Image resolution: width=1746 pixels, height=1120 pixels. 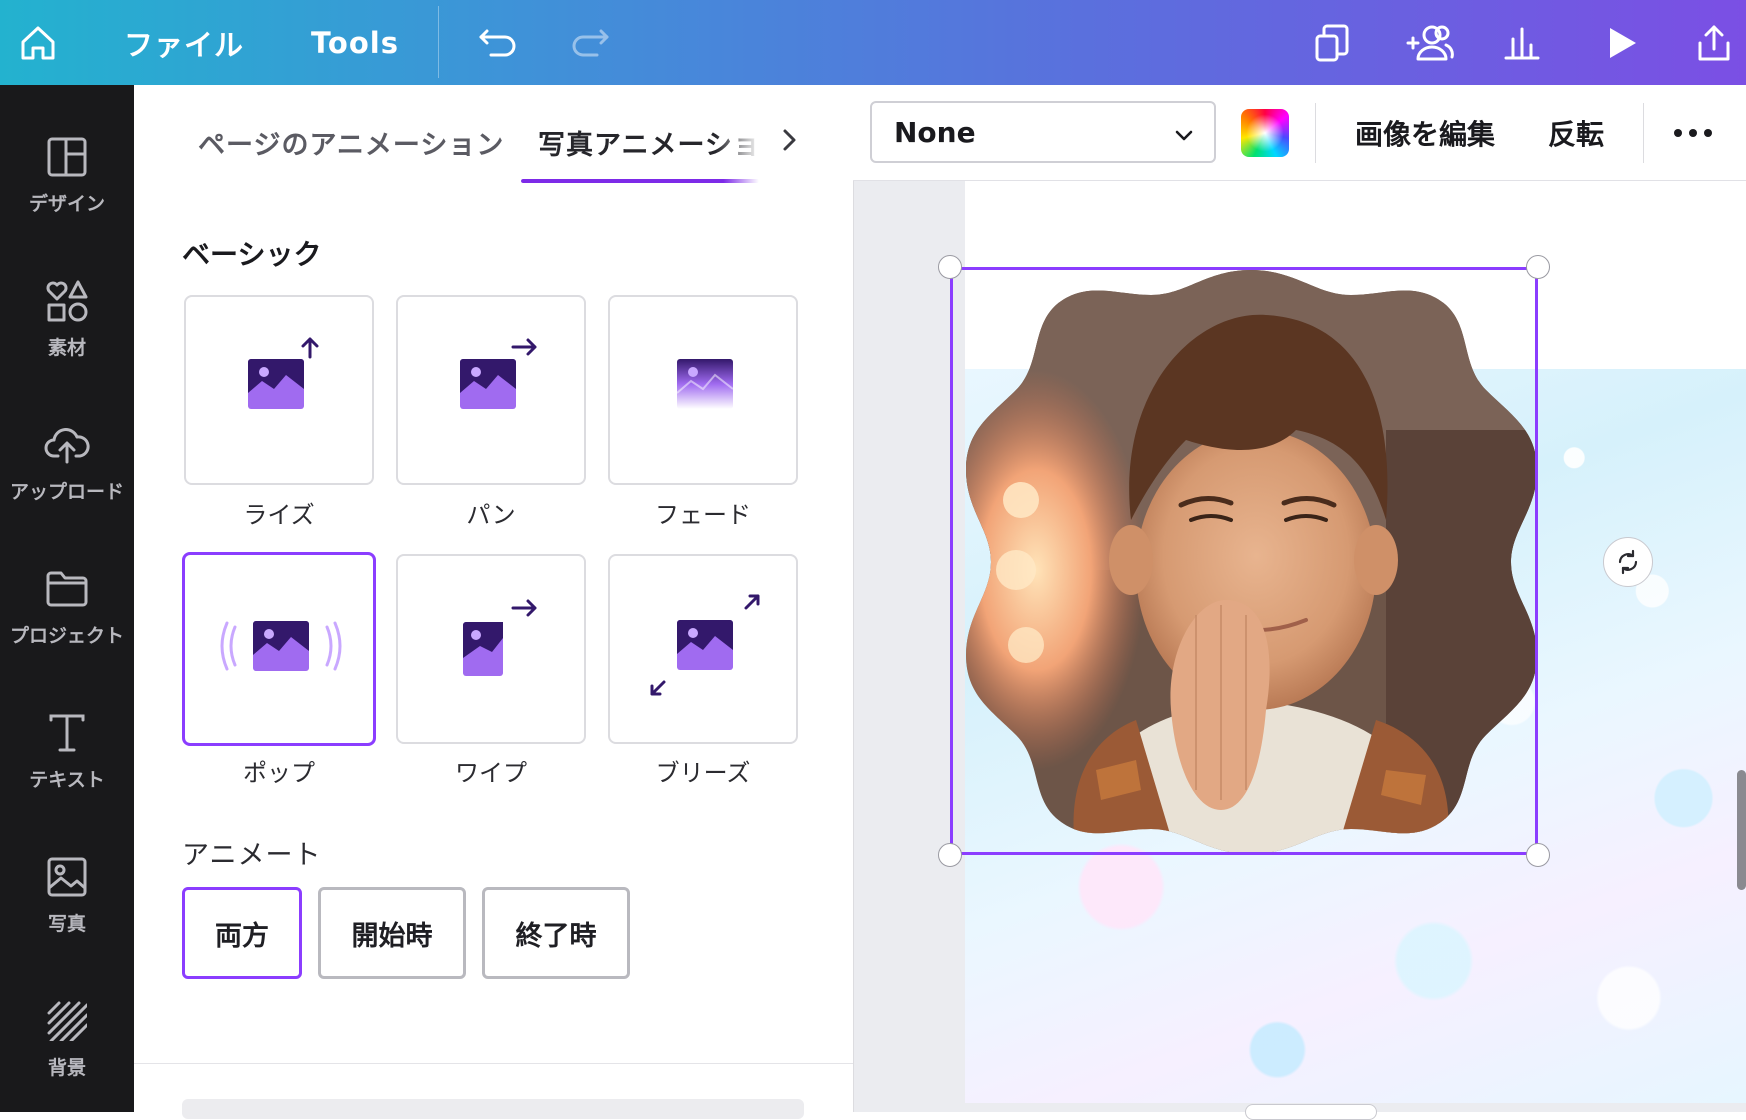 I want to click on image-rise-icon, so click(x=283, y=373).